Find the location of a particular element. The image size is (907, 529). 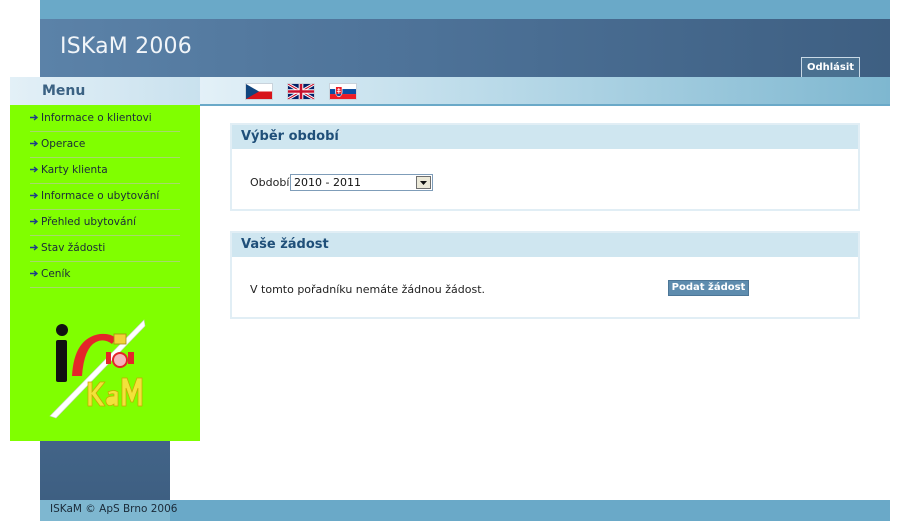

sidebar-item-label: Stav žádosti is located at coordinates (73, 248).